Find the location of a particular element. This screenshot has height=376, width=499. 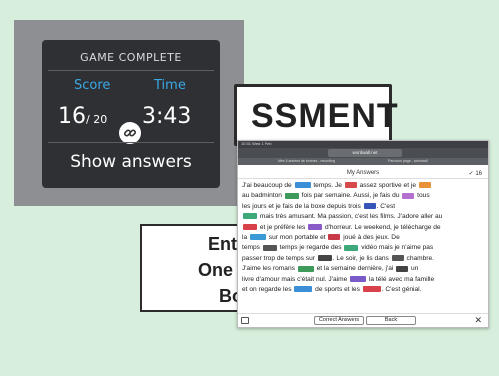

score-value: 16/ 20 is located at coordinates (82, 116).